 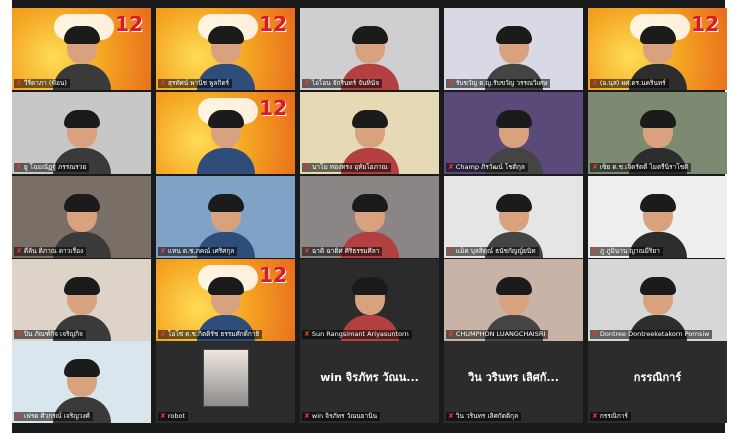 I want to click on participant-name: สุรทัศน์ พานิช พูลกิตร์, so click(x=198, y=83).